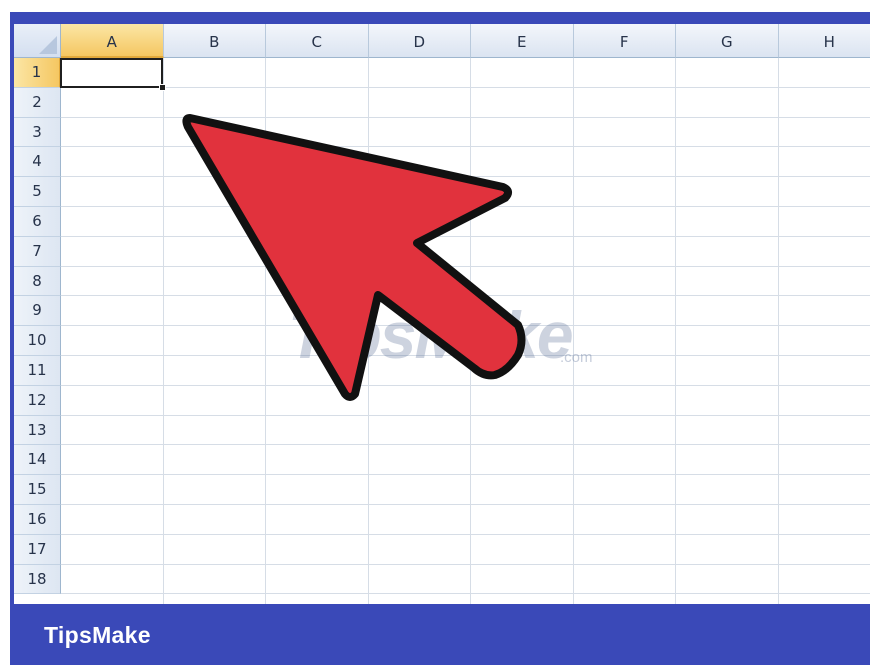 This screenshot has width=870, height=665. What do you see at coordinates (37, 222) in the screenshot?
I see `row-header-6: 6` at bounding box center [37, 222].